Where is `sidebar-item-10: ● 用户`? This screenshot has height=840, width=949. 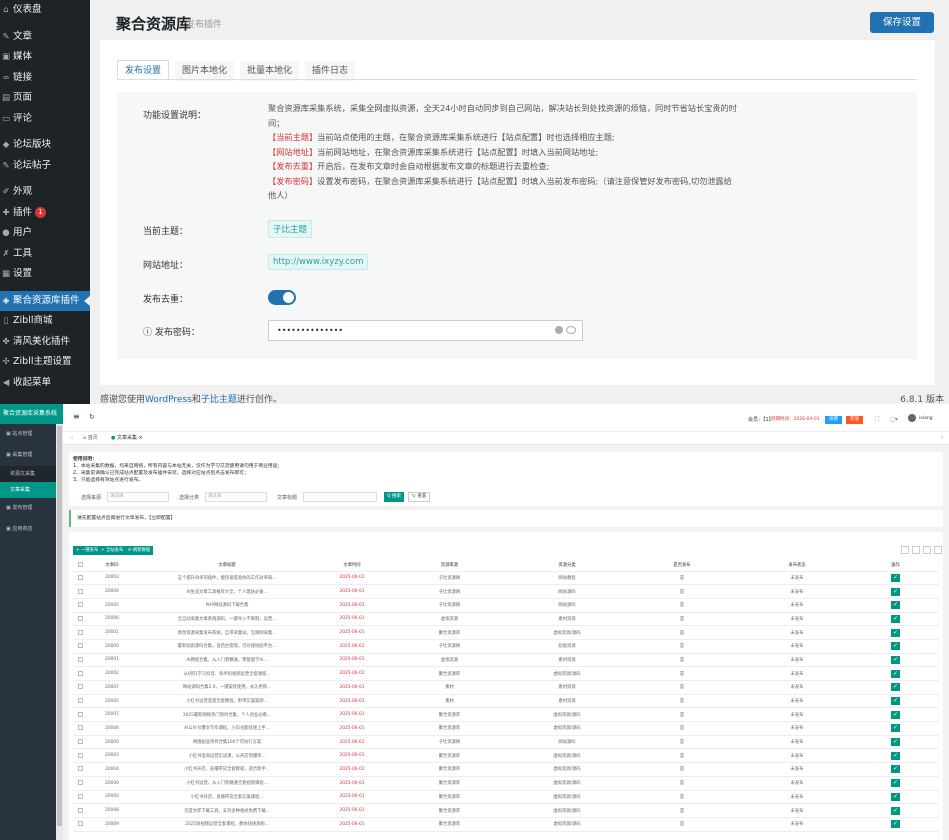 sidebar-item-10: ● 用户 is located at coordinates (45, 233).